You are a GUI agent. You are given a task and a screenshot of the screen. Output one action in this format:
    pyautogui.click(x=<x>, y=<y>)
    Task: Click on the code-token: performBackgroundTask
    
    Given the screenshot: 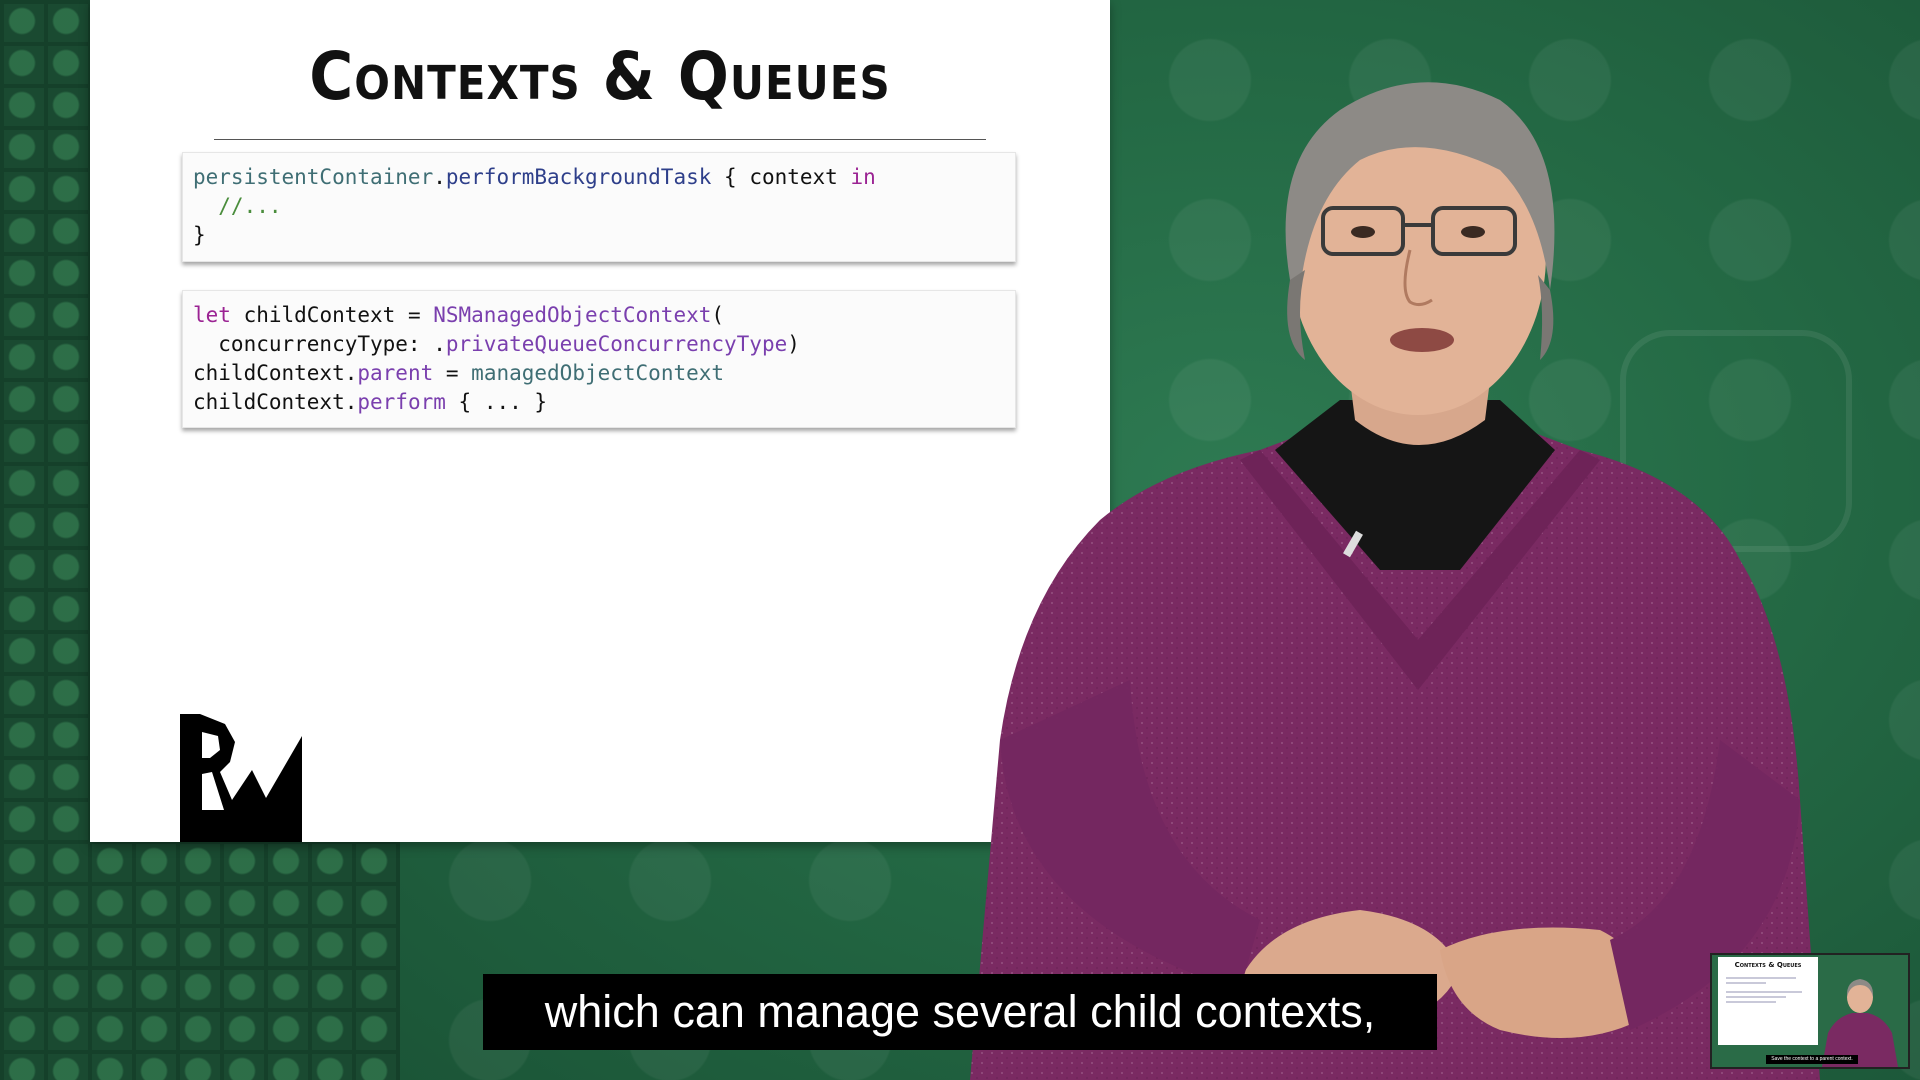 What is the action you would take?
    pyautogui.click(x=578, y=177)
    